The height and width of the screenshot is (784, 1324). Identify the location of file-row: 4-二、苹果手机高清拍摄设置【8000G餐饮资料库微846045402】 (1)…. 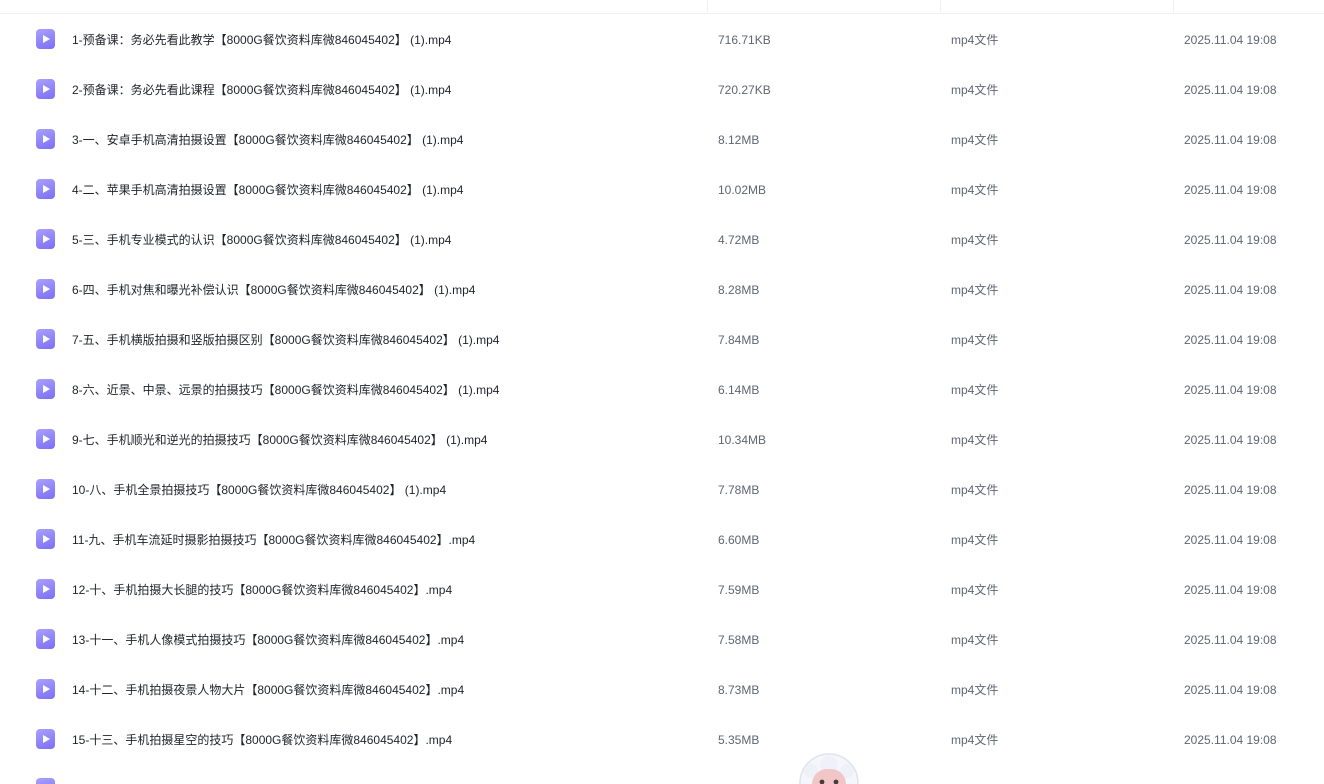
(662, 190).